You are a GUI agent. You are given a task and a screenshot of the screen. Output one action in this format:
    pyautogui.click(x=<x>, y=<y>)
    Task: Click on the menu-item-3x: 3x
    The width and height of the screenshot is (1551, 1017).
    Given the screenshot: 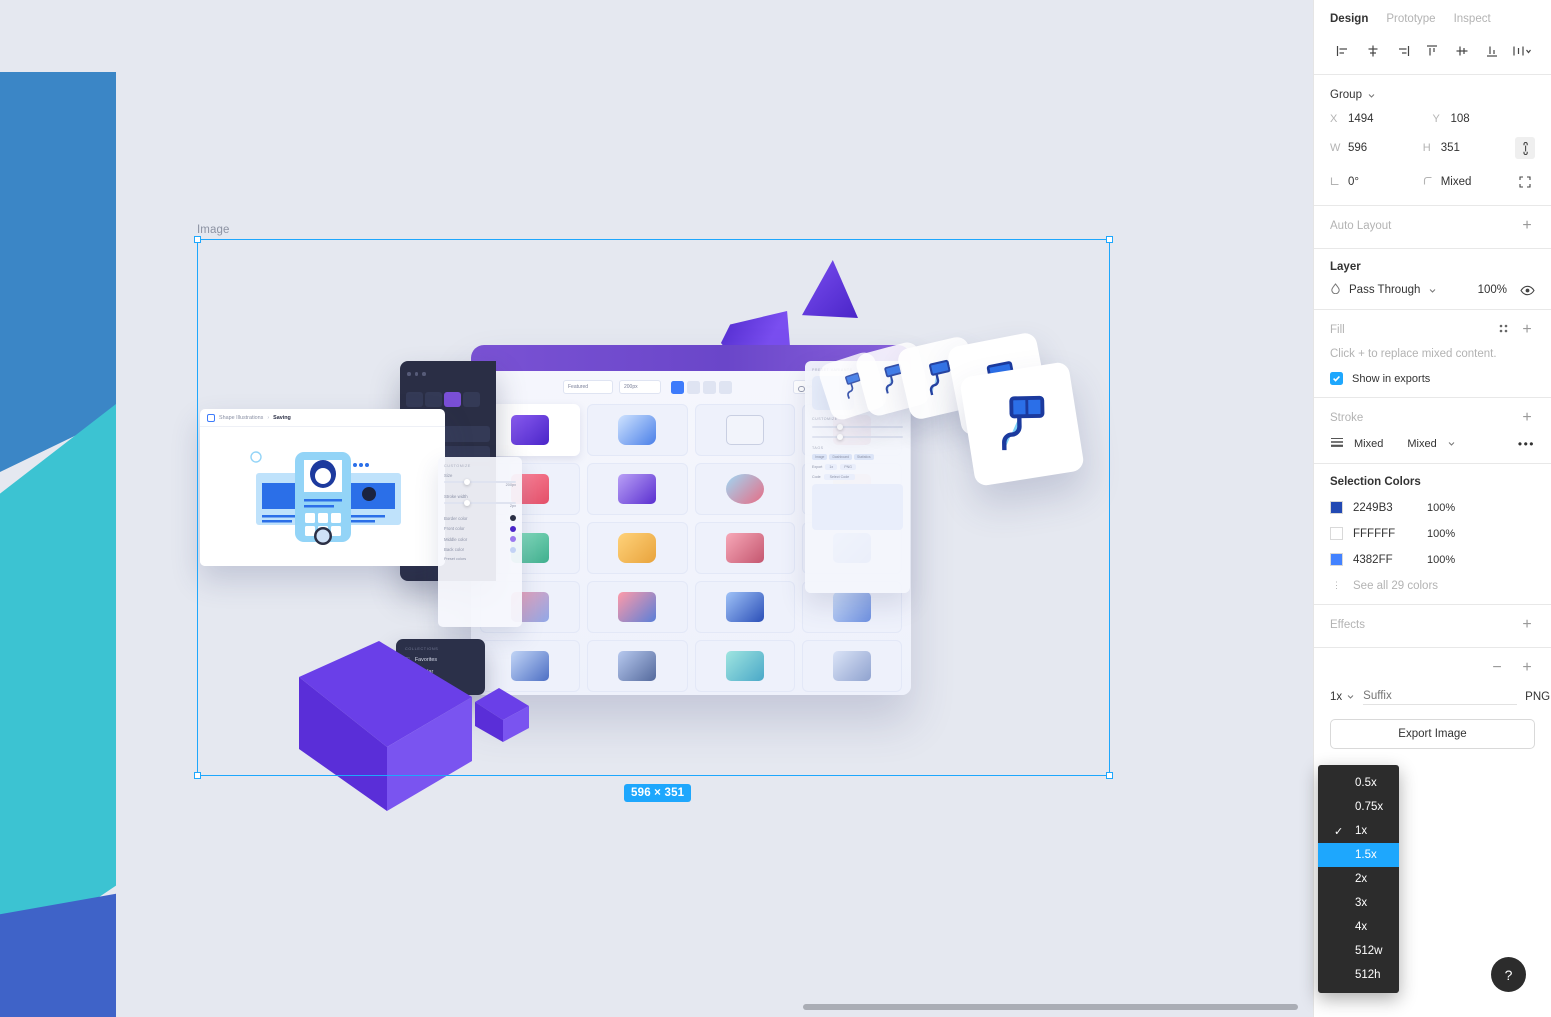 What is the action you would take?
    pyautogui.click(x=1358, y=903)
    